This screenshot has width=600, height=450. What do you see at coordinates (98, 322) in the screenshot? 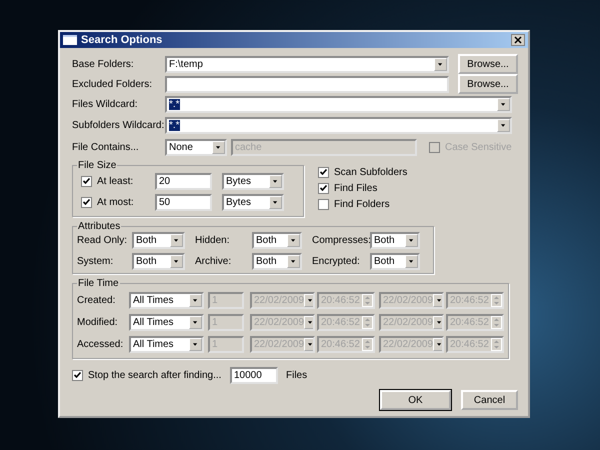
I see `field-label: Modified:` at bounding box center [98, 322].